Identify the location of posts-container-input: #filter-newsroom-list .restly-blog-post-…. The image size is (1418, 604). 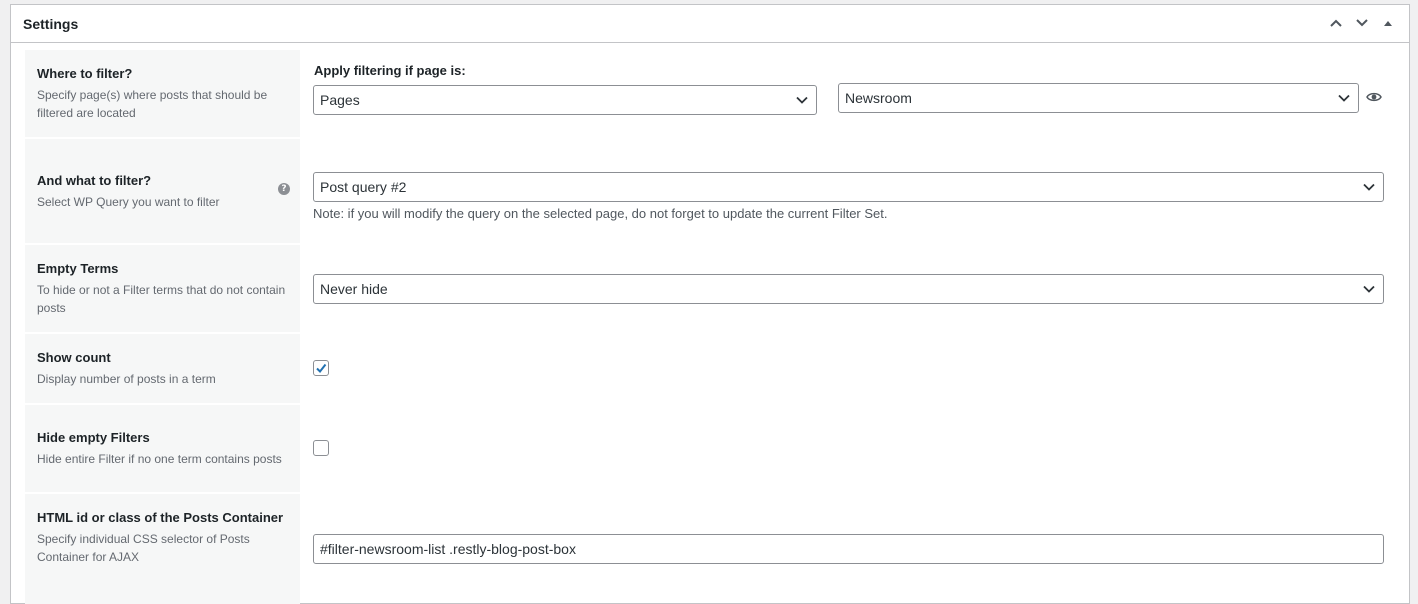
(848, 549).